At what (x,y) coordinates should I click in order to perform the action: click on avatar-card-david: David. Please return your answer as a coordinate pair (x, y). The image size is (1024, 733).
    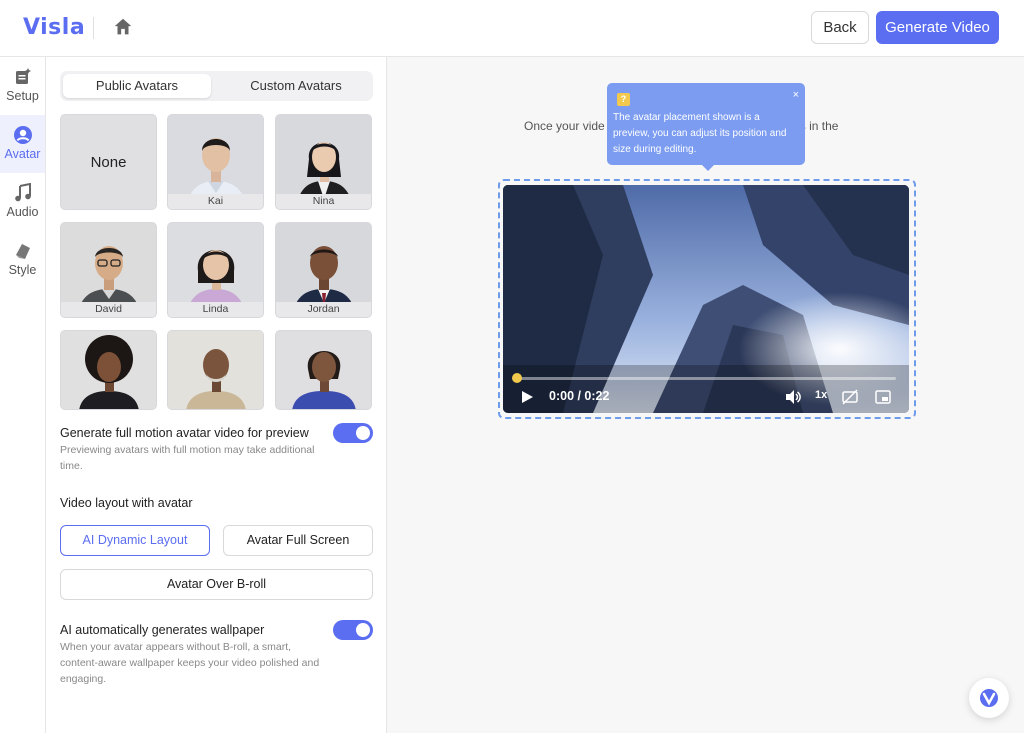
    Looking at the image, I should click on (108, 270).